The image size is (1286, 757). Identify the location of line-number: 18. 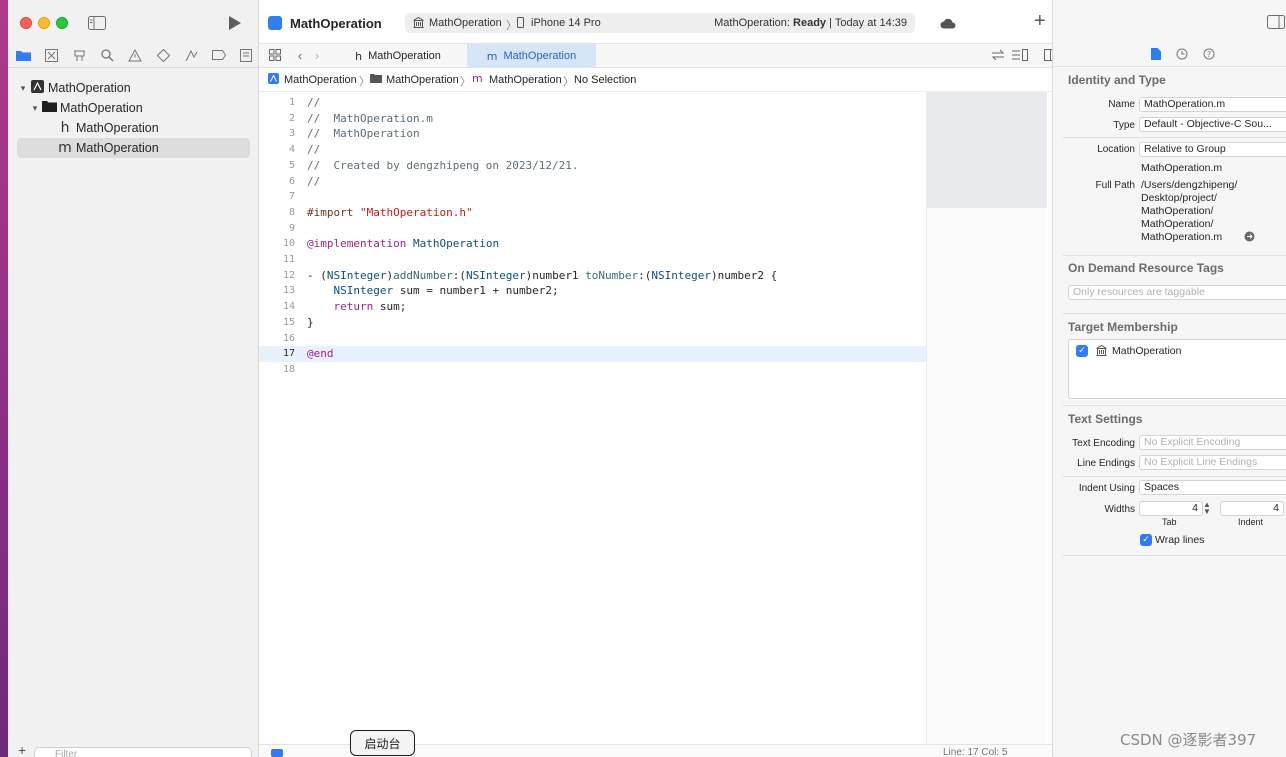
(277, 370).